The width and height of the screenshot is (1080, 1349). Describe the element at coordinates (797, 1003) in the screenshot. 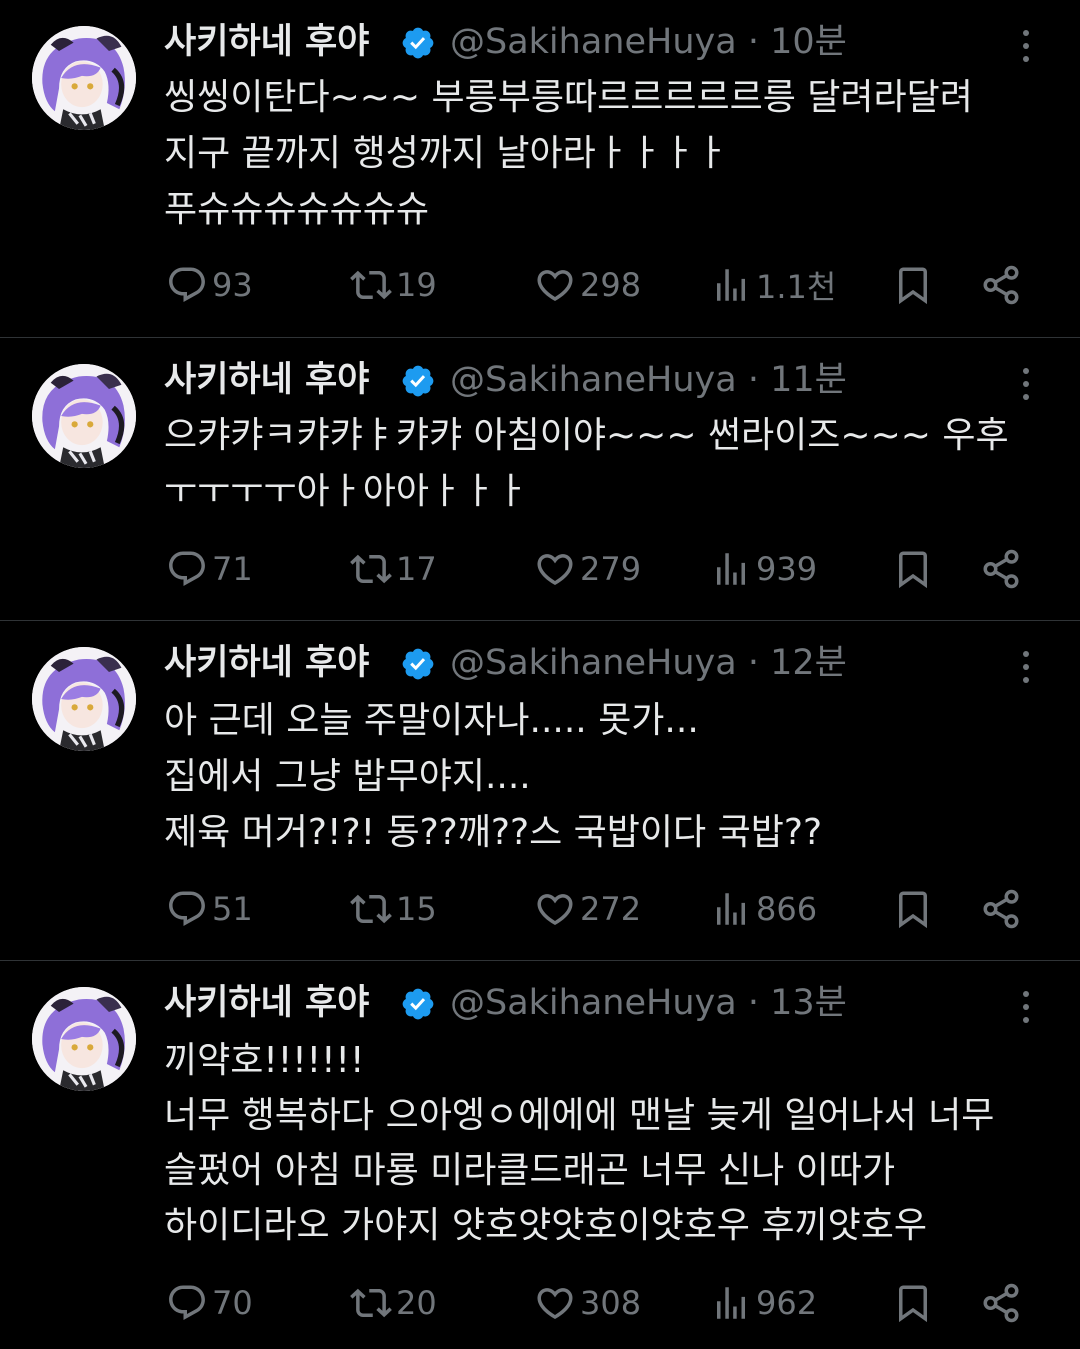

I see `timestamp: · 13분` at that location.